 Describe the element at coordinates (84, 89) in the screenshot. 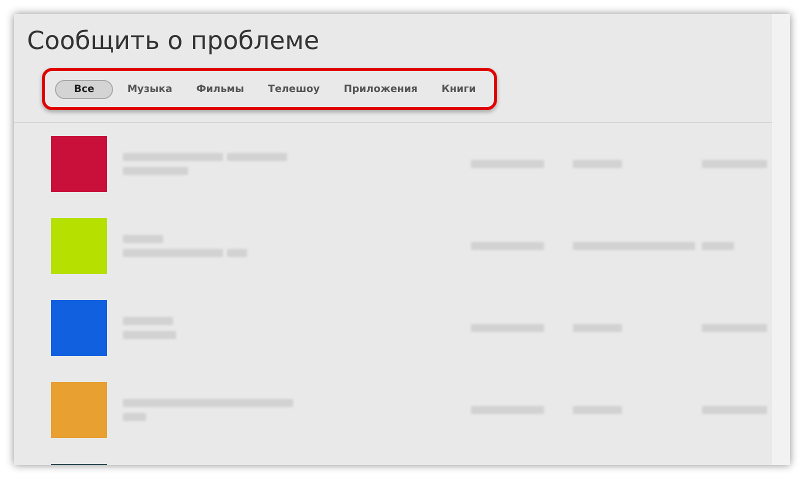

I see `filter-tab: Все` at that location.